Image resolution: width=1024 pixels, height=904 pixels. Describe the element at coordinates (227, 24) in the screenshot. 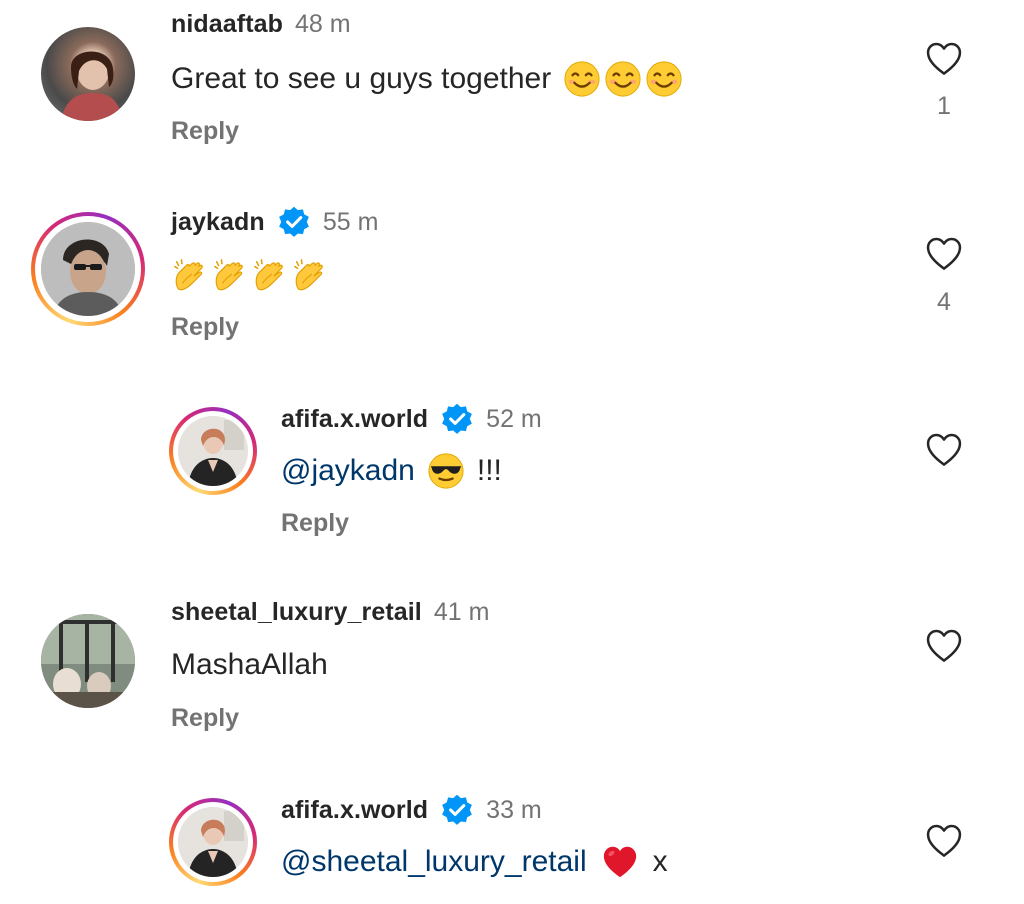

I see `username: nidaaftab` at that location.